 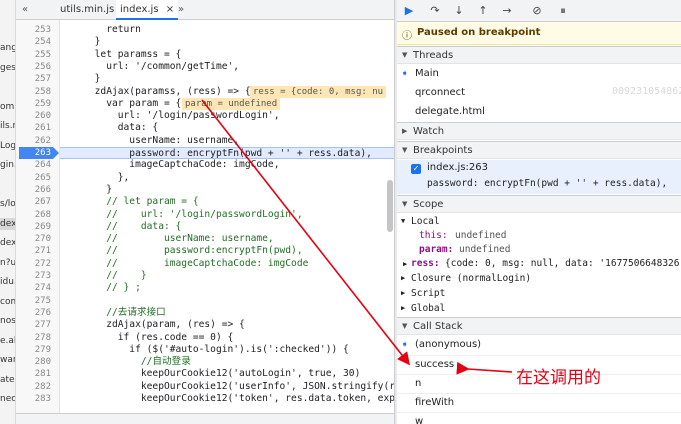 What do you see at coordinates (103, 276) in the screenshot?
I see `code-line: // }` at bounding box center [103, 276].